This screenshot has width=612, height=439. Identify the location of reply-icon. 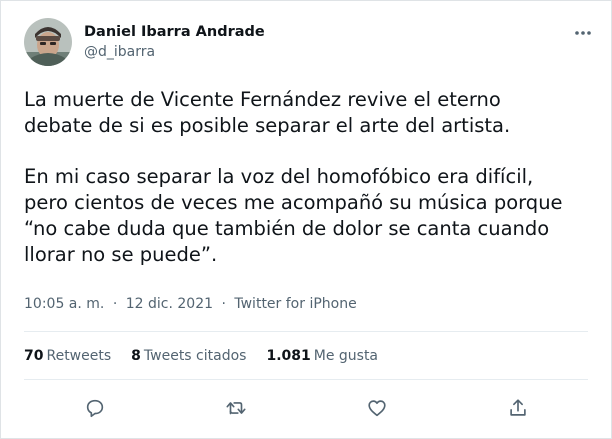
(94, 408).